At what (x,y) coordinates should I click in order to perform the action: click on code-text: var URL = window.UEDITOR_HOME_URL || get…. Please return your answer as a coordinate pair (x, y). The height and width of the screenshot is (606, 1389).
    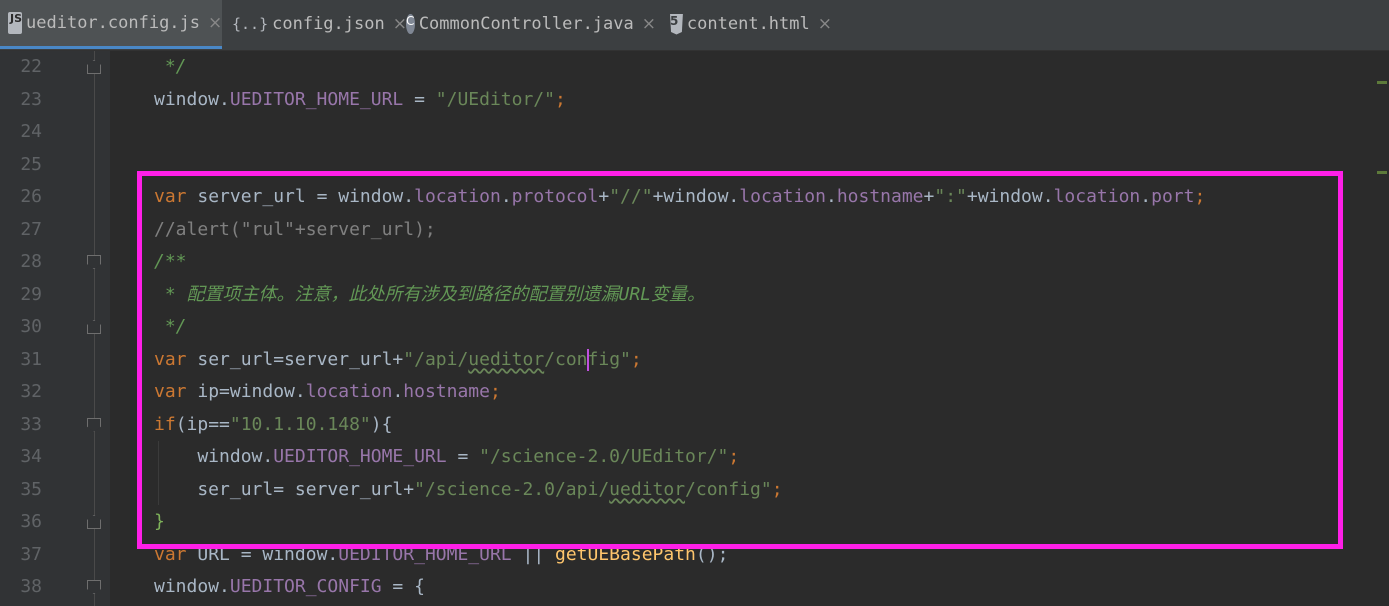
    Looking at the image, I should click on (441, 554).